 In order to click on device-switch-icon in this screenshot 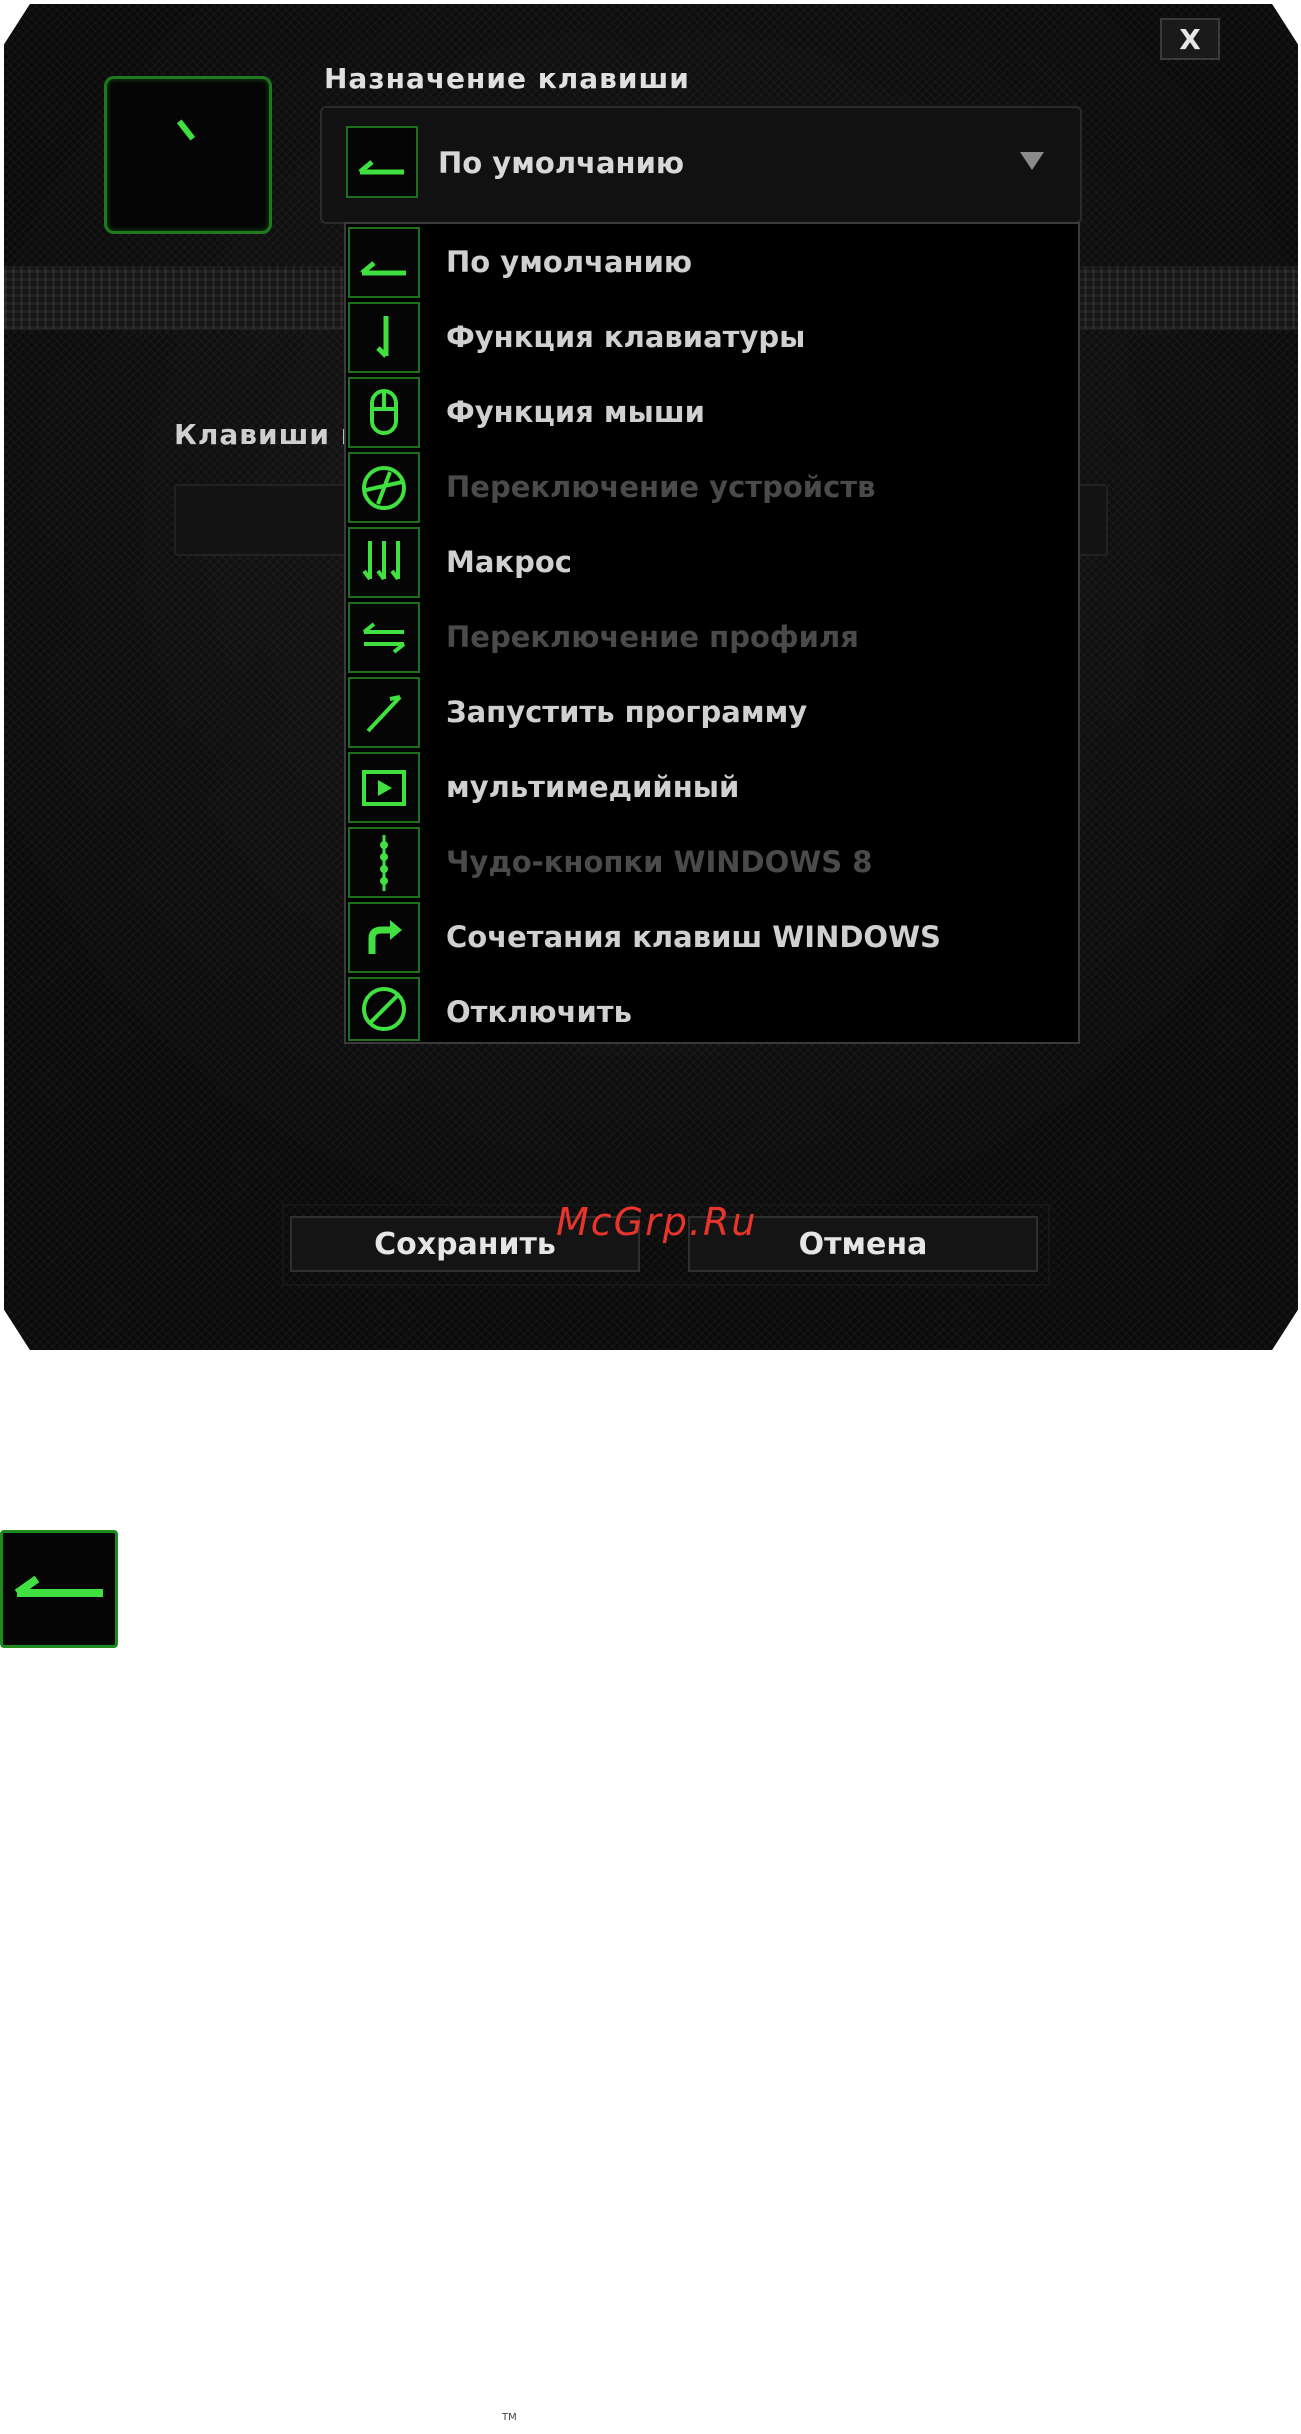, I will do `click(384, 487)`.